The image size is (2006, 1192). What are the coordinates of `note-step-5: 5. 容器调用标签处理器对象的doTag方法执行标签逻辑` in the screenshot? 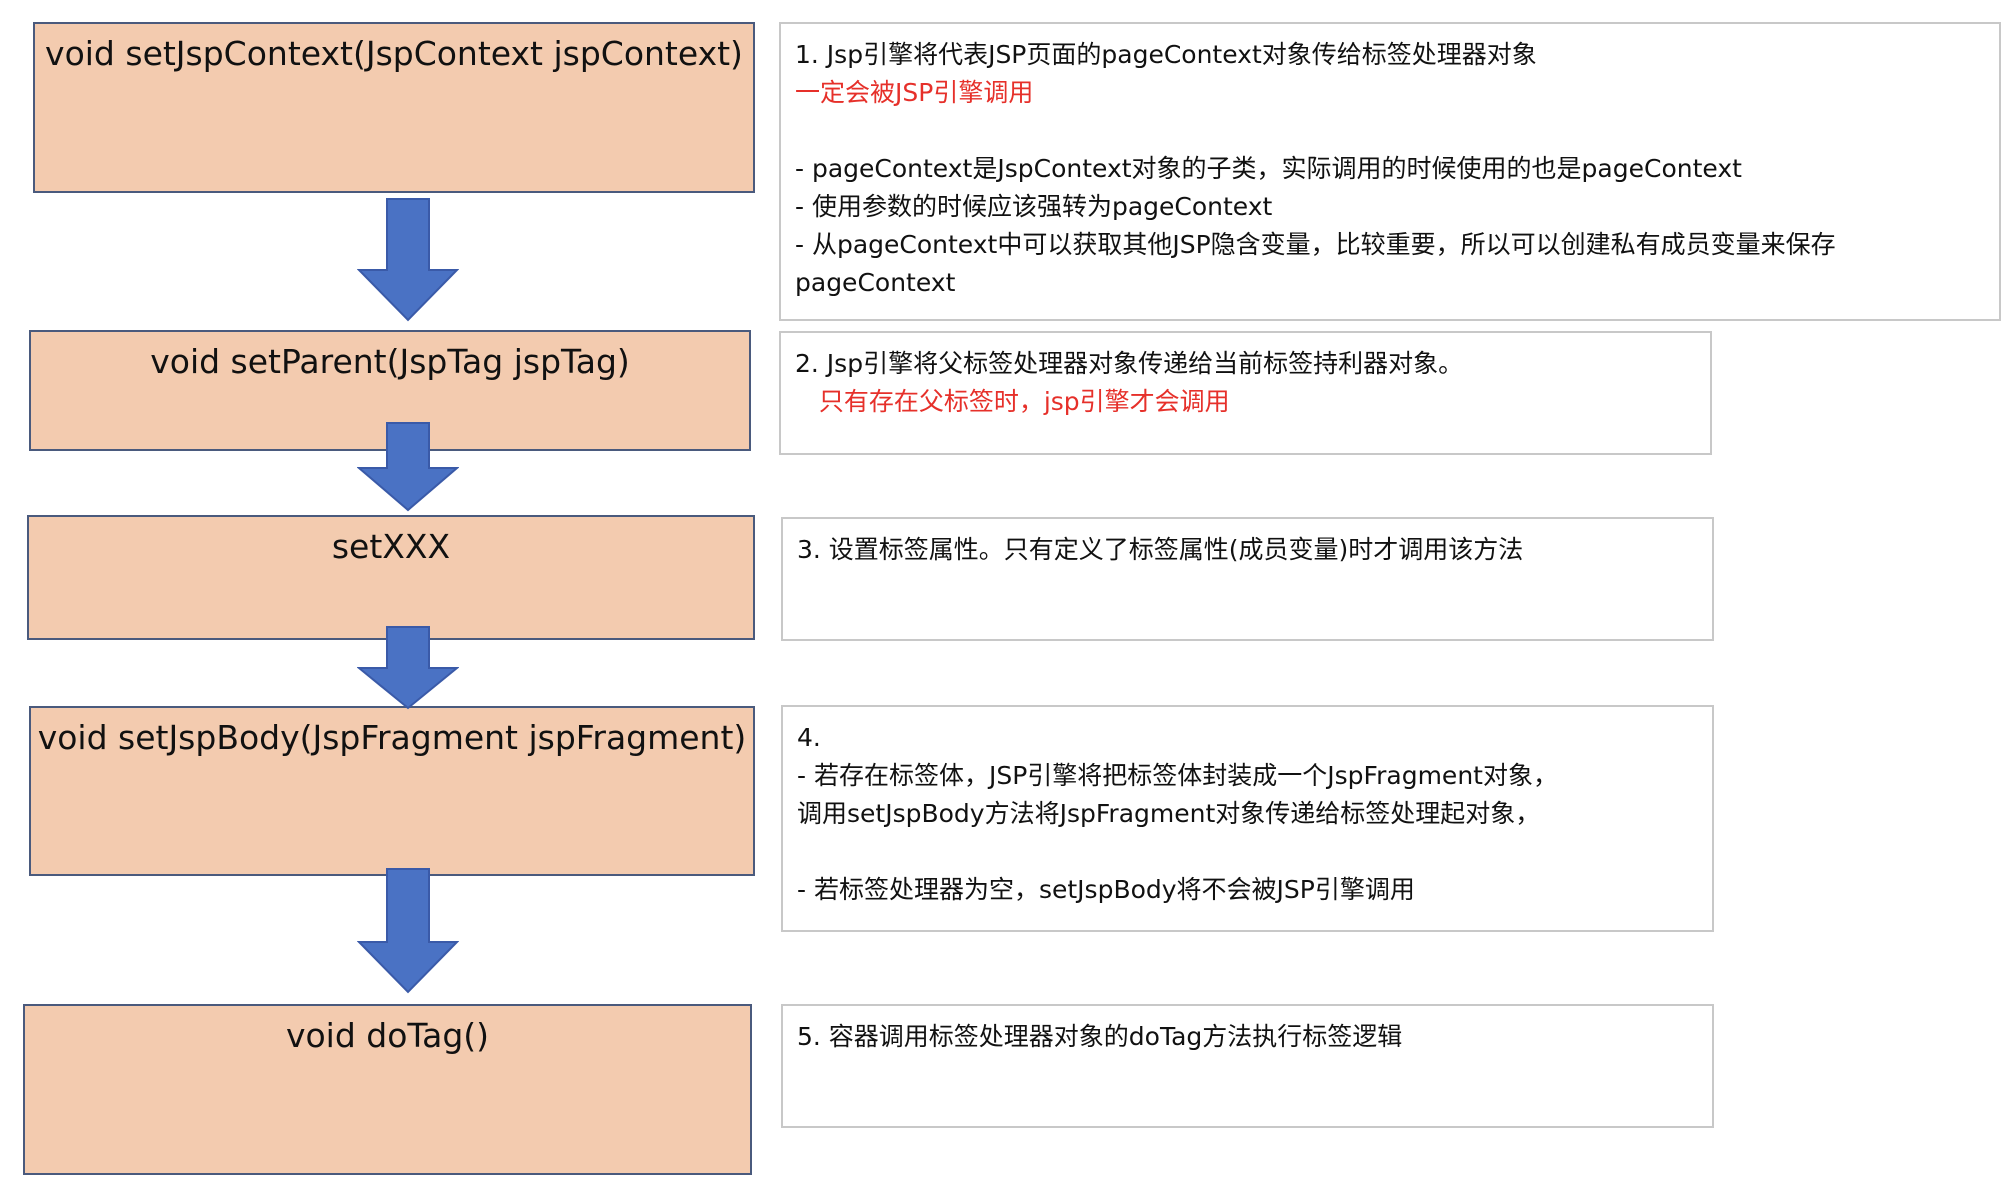 It's located at (1247, 1066).